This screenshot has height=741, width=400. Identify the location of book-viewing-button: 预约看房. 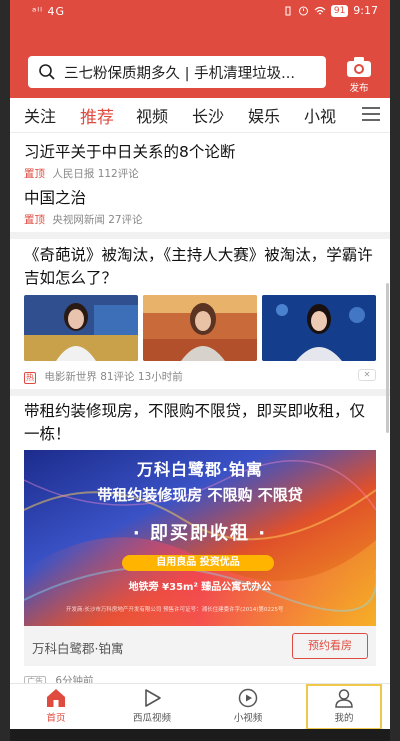
(330, 646).